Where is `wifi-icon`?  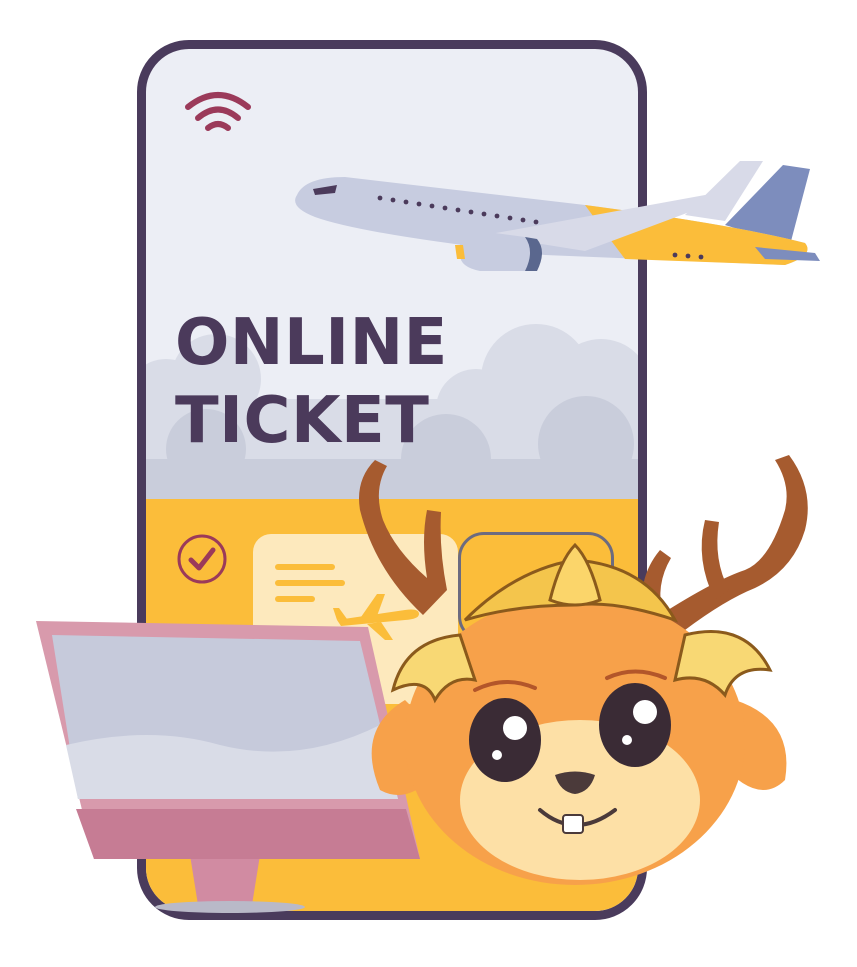 wifi-icon is located at coordinates (218, 111).